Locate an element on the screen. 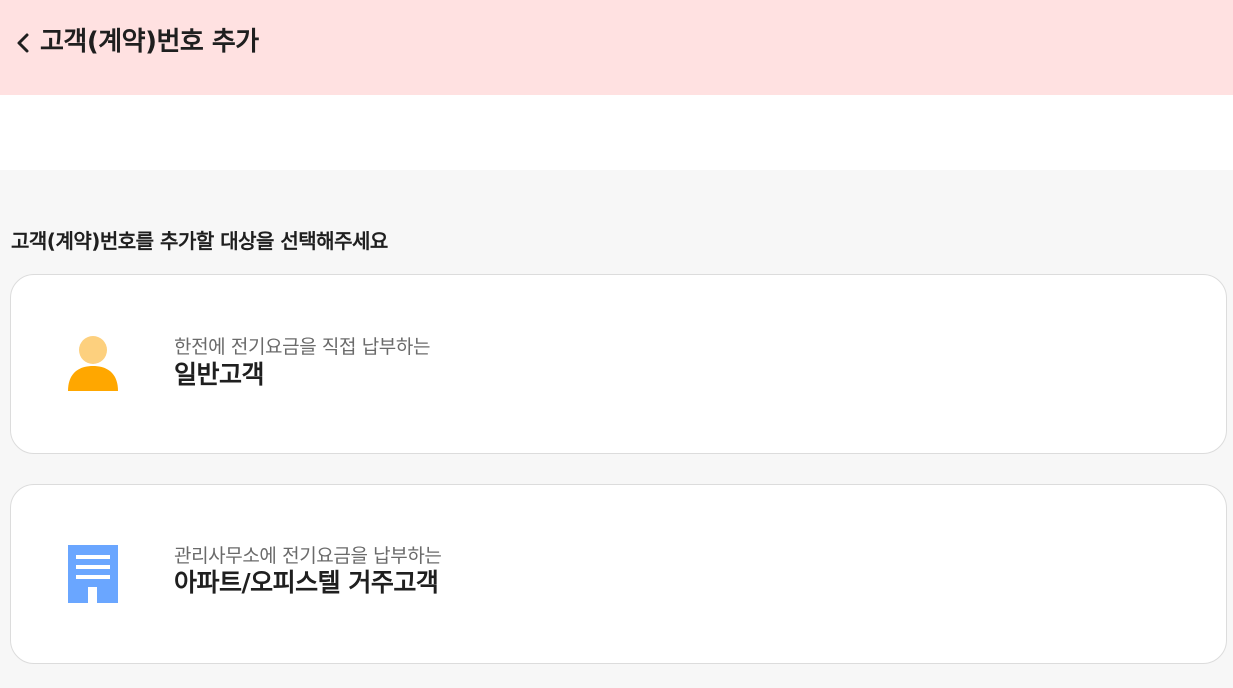 Image resolution: width=1233 pixels, height=688 pixels. chevron-left-icon is located at coordinates (23, 43).